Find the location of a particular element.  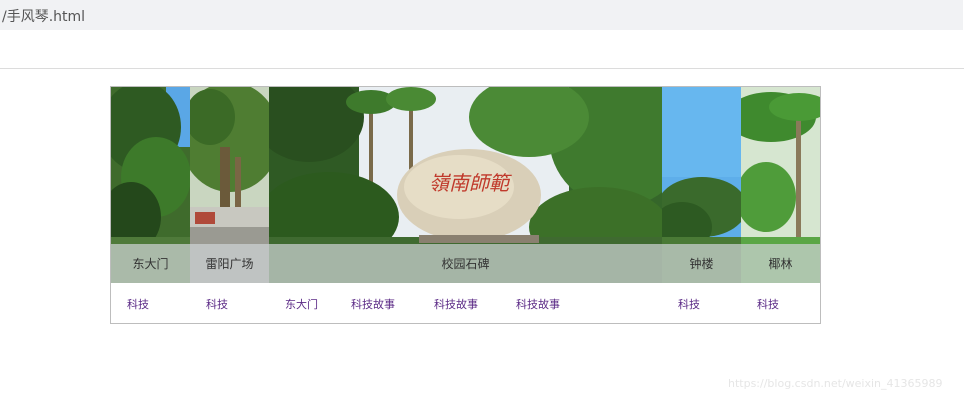

link-east-gate: 东大门 is located at coordinates (301, 304).